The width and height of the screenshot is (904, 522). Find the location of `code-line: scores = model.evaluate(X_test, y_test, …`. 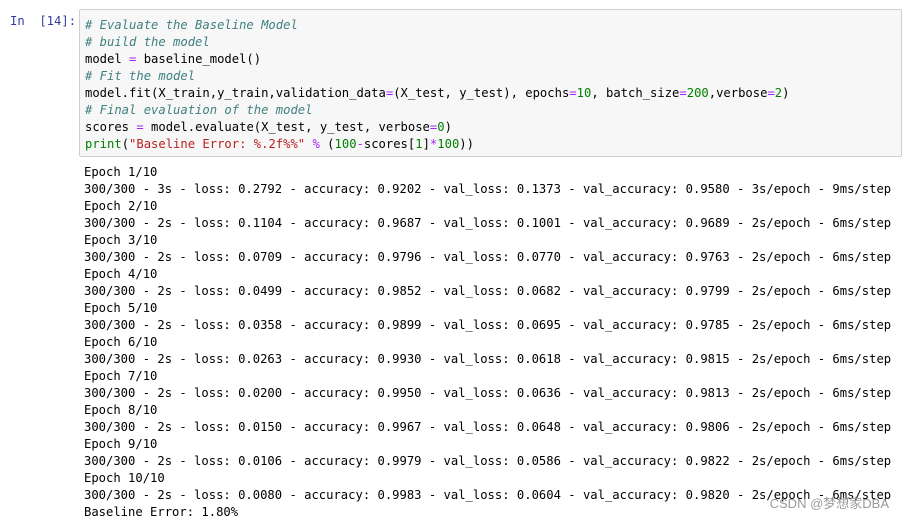

code-line: scores = model.evaluate(X_test, y_test, … is located at coordinates (437, 127).